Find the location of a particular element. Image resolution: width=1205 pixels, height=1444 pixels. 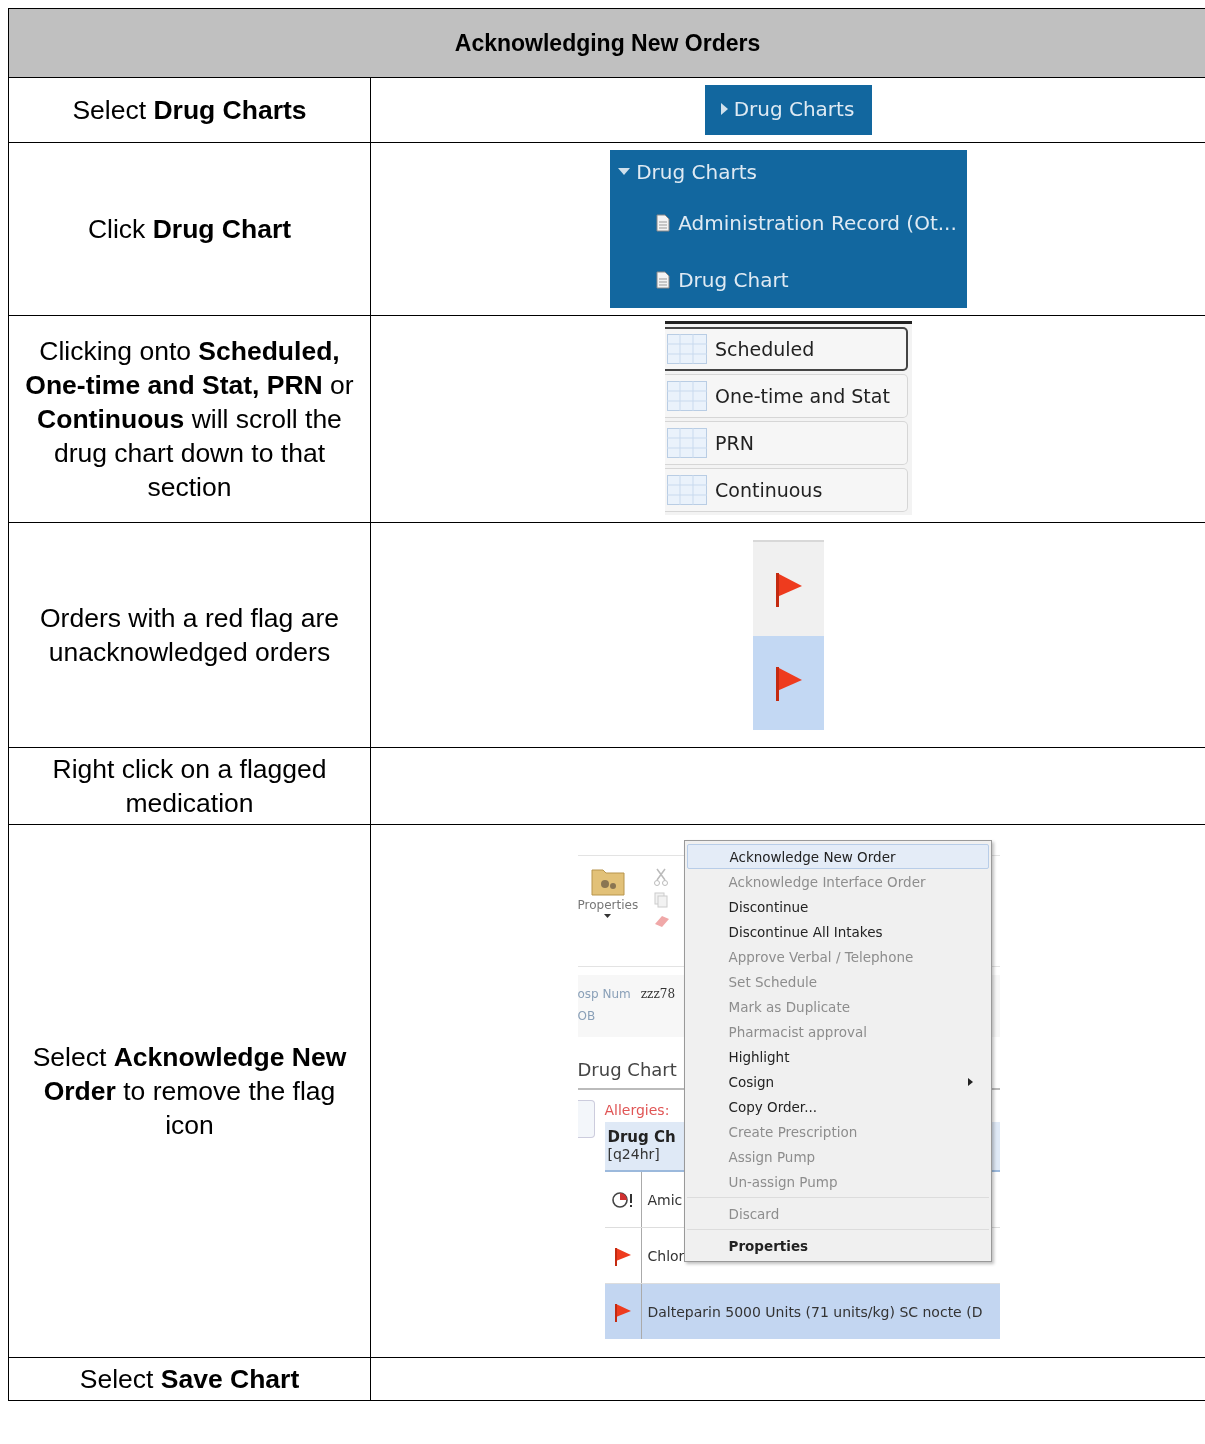

section-tab: Continuous is located at coordinates (786, 490).